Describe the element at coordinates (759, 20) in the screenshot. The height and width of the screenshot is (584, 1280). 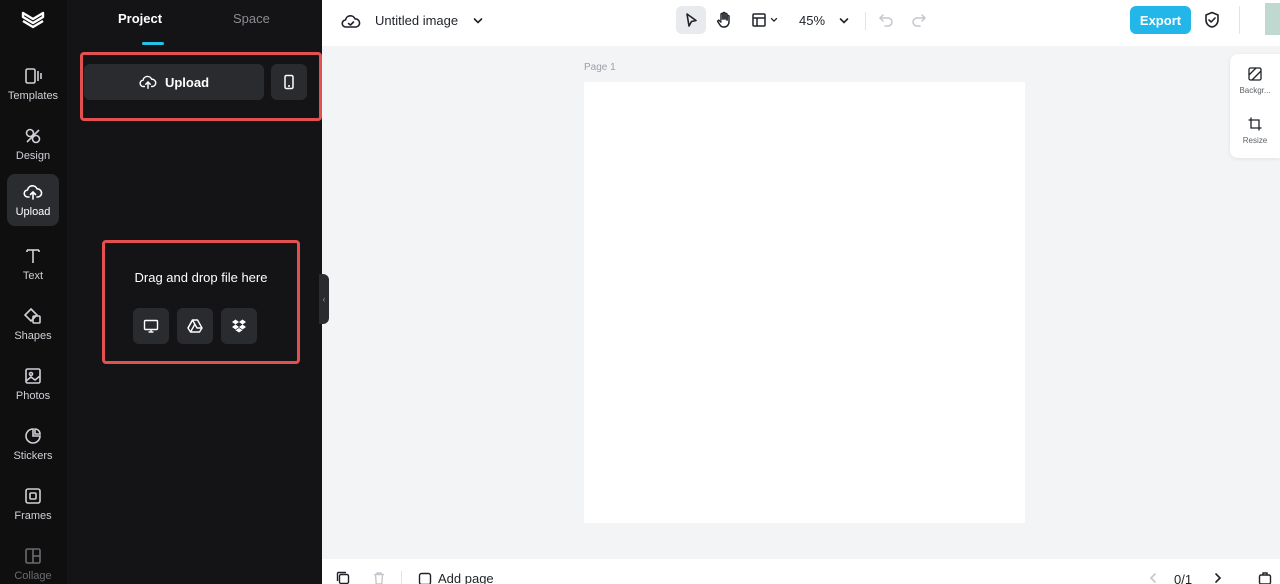
I see `layout-icon` at that location.